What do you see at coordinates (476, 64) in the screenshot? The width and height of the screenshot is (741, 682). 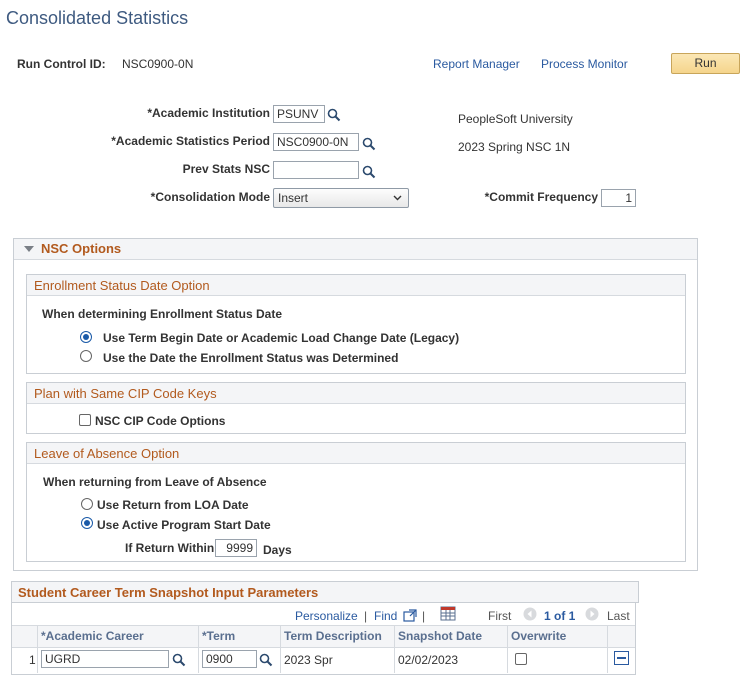 I see `report-manager-link: Report Manager` at bounding box center [476, 64].